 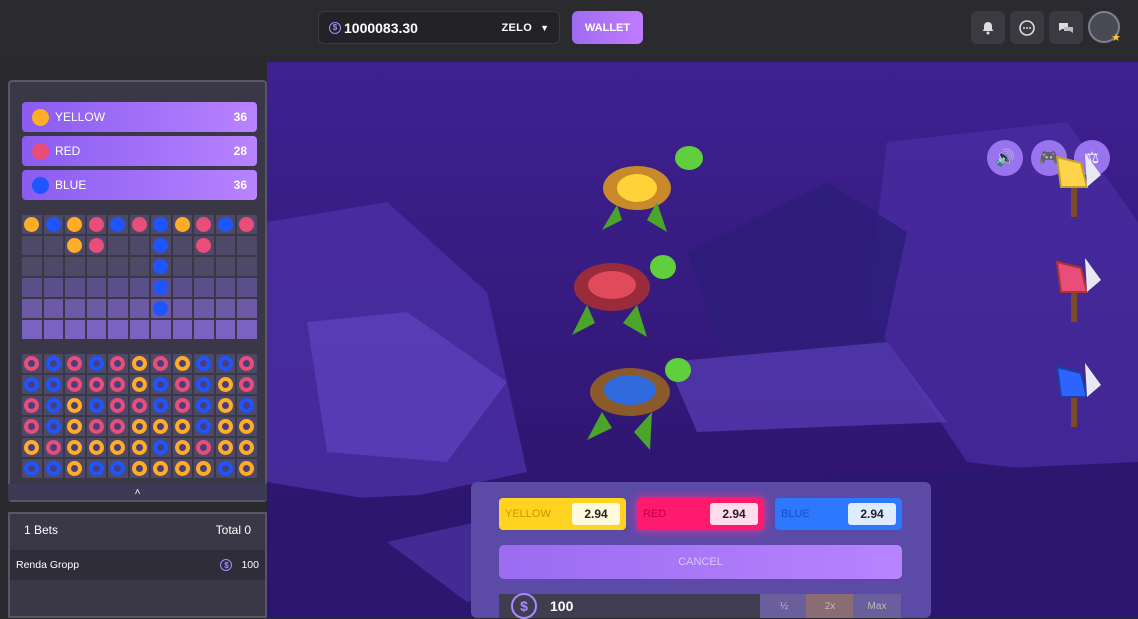 What do you see at coordinates (988, 27) in the screenshot?
I see `bell-icon` at bounding box center [988, 27].